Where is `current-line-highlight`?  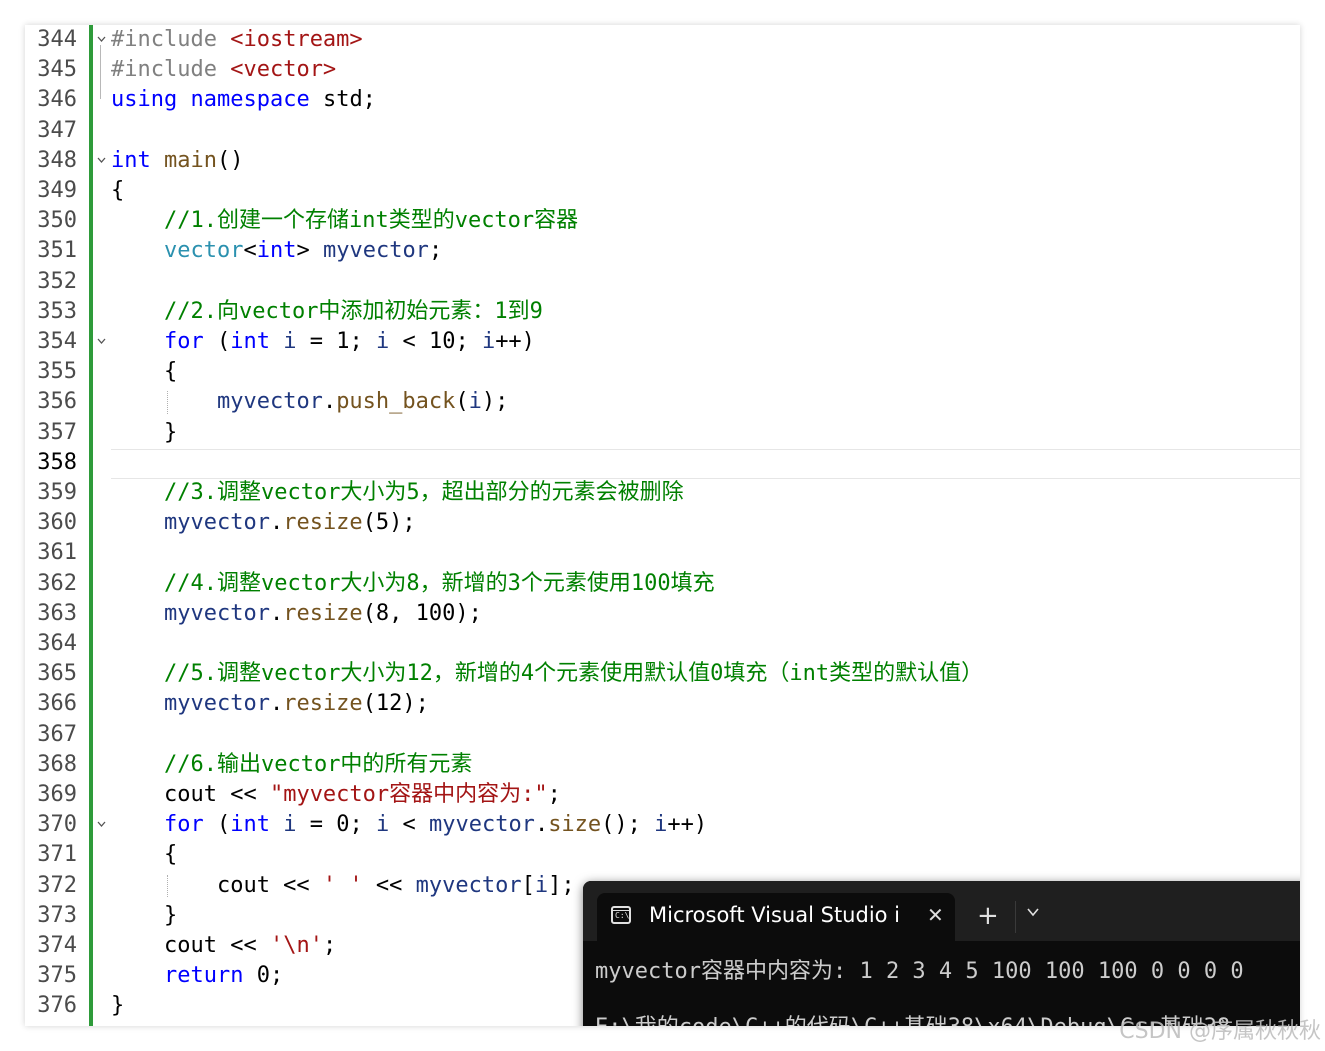
current-line-highlight is located at coordinates (705, 463).